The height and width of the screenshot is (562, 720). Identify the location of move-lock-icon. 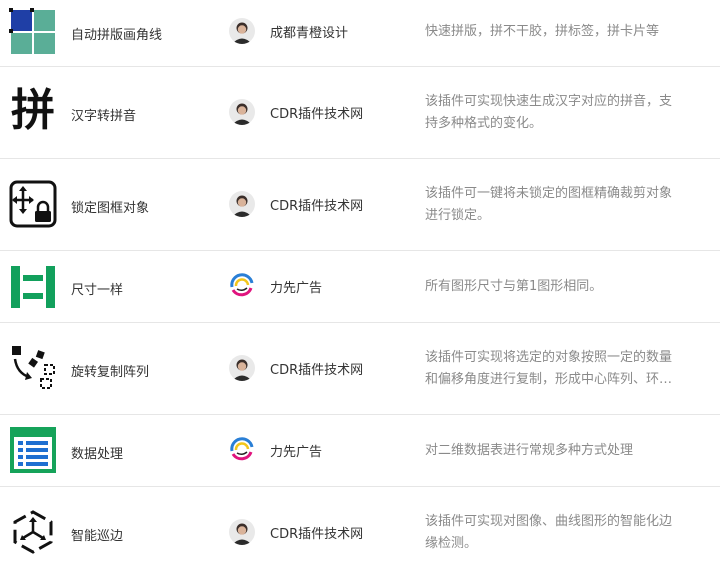
(33, 204).